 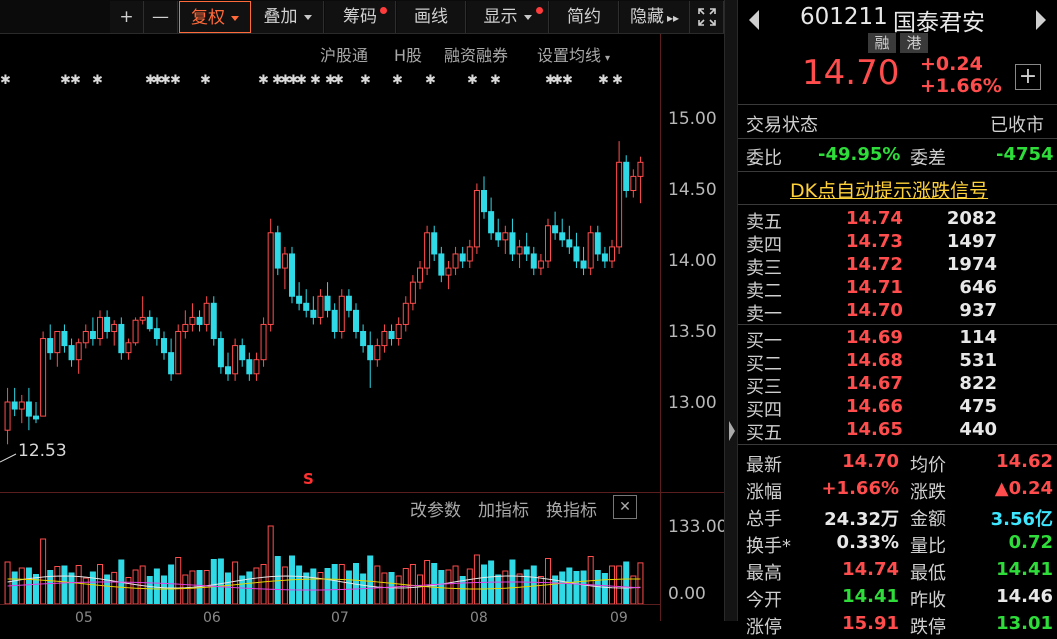 I want to click on rongzirongquan-link: 融资融券, so click(x=476, y=54).